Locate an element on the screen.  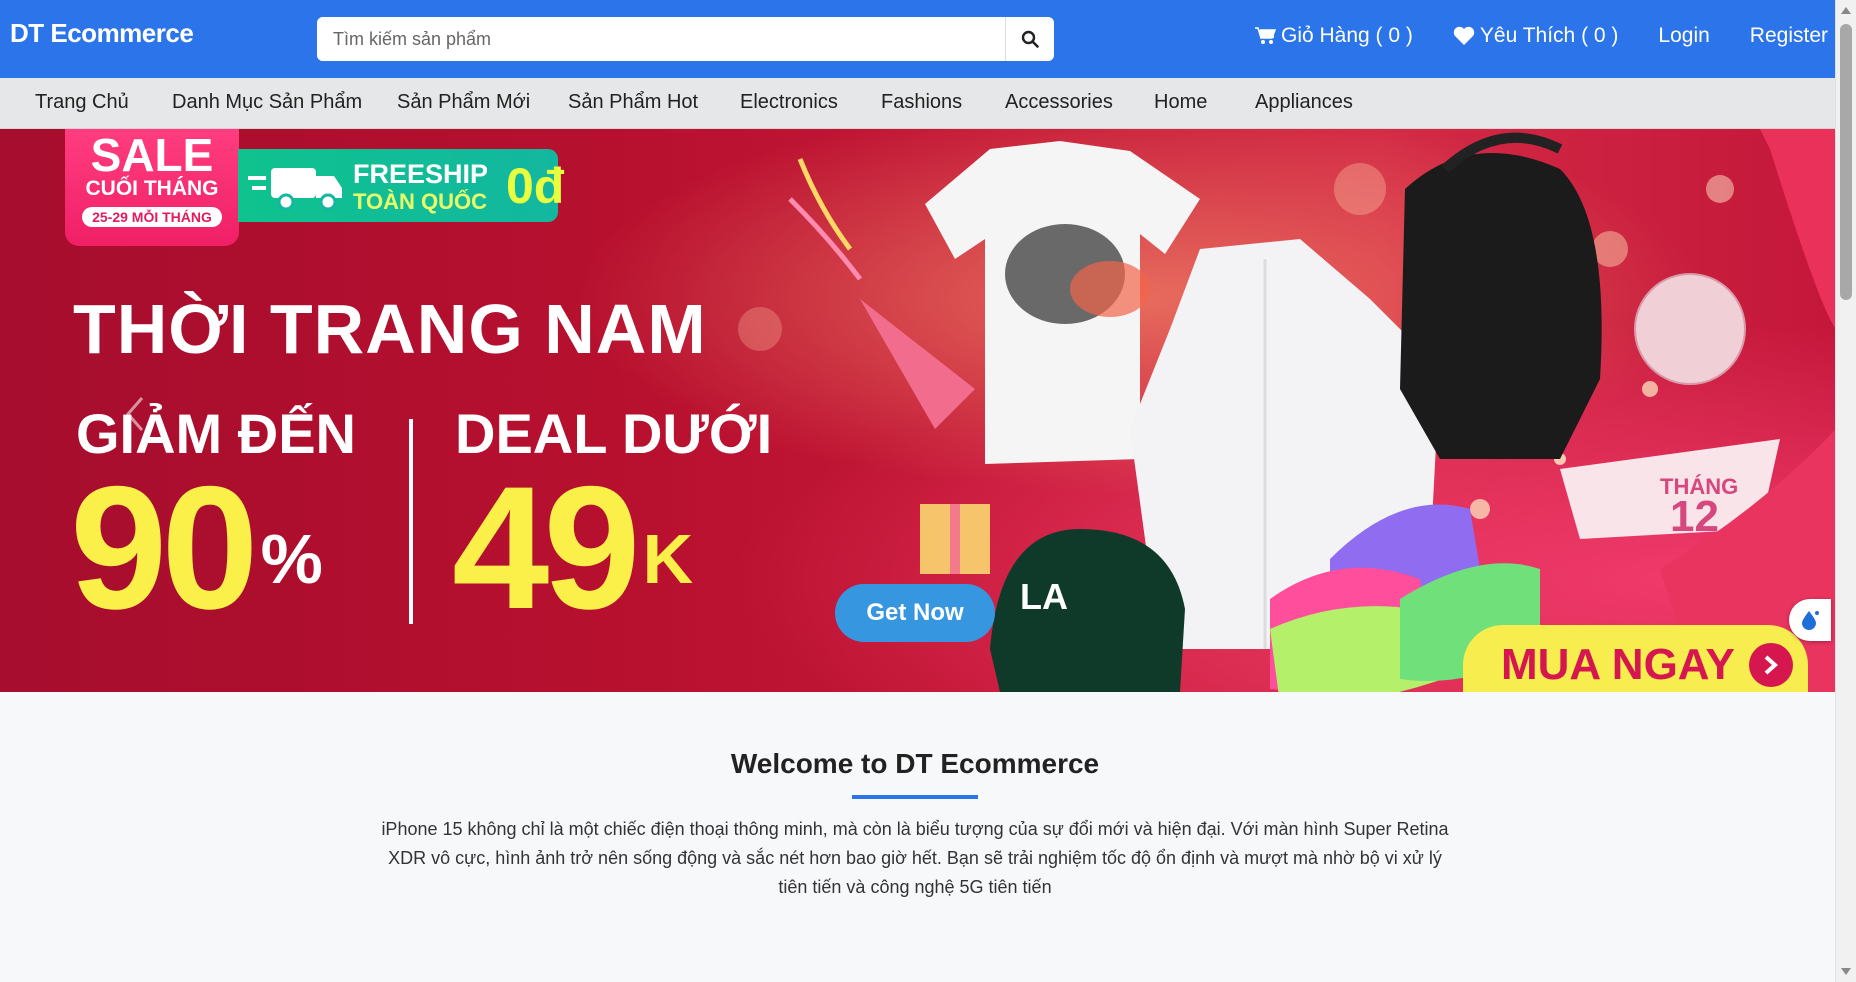
wishlist-link: Yêu Thích ( 0 ) is located at coordinates (1536, 36).